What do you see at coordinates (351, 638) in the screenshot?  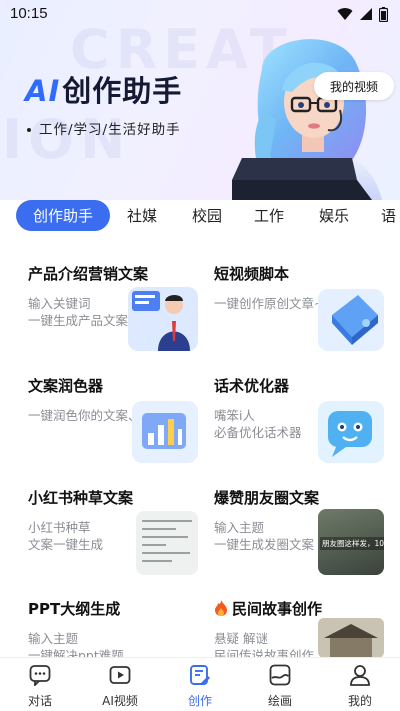 I see `ancient-house-thumbnail` at bounding box center [351, 638].